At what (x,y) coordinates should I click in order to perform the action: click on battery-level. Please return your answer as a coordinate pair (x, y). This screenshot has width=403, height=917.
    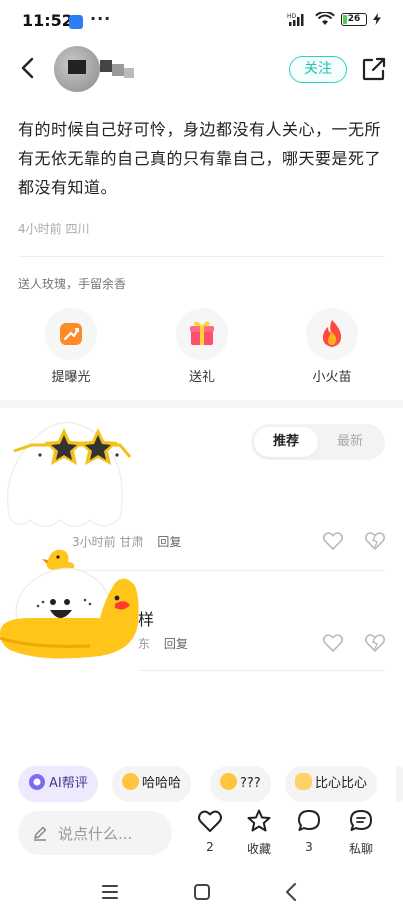
    Looking at the image, I should click on (345, 19).